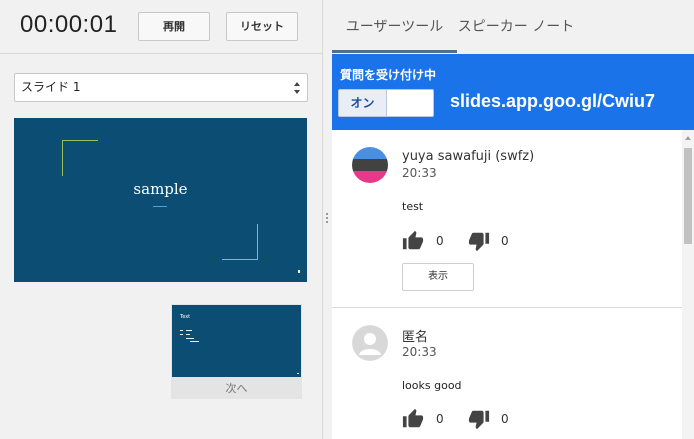 Image resolution: width=694 pixels, height=439 pixels. Describe the element at coordinates (297, 88) in the screenshot. I see `select-updown-icon` at that location.